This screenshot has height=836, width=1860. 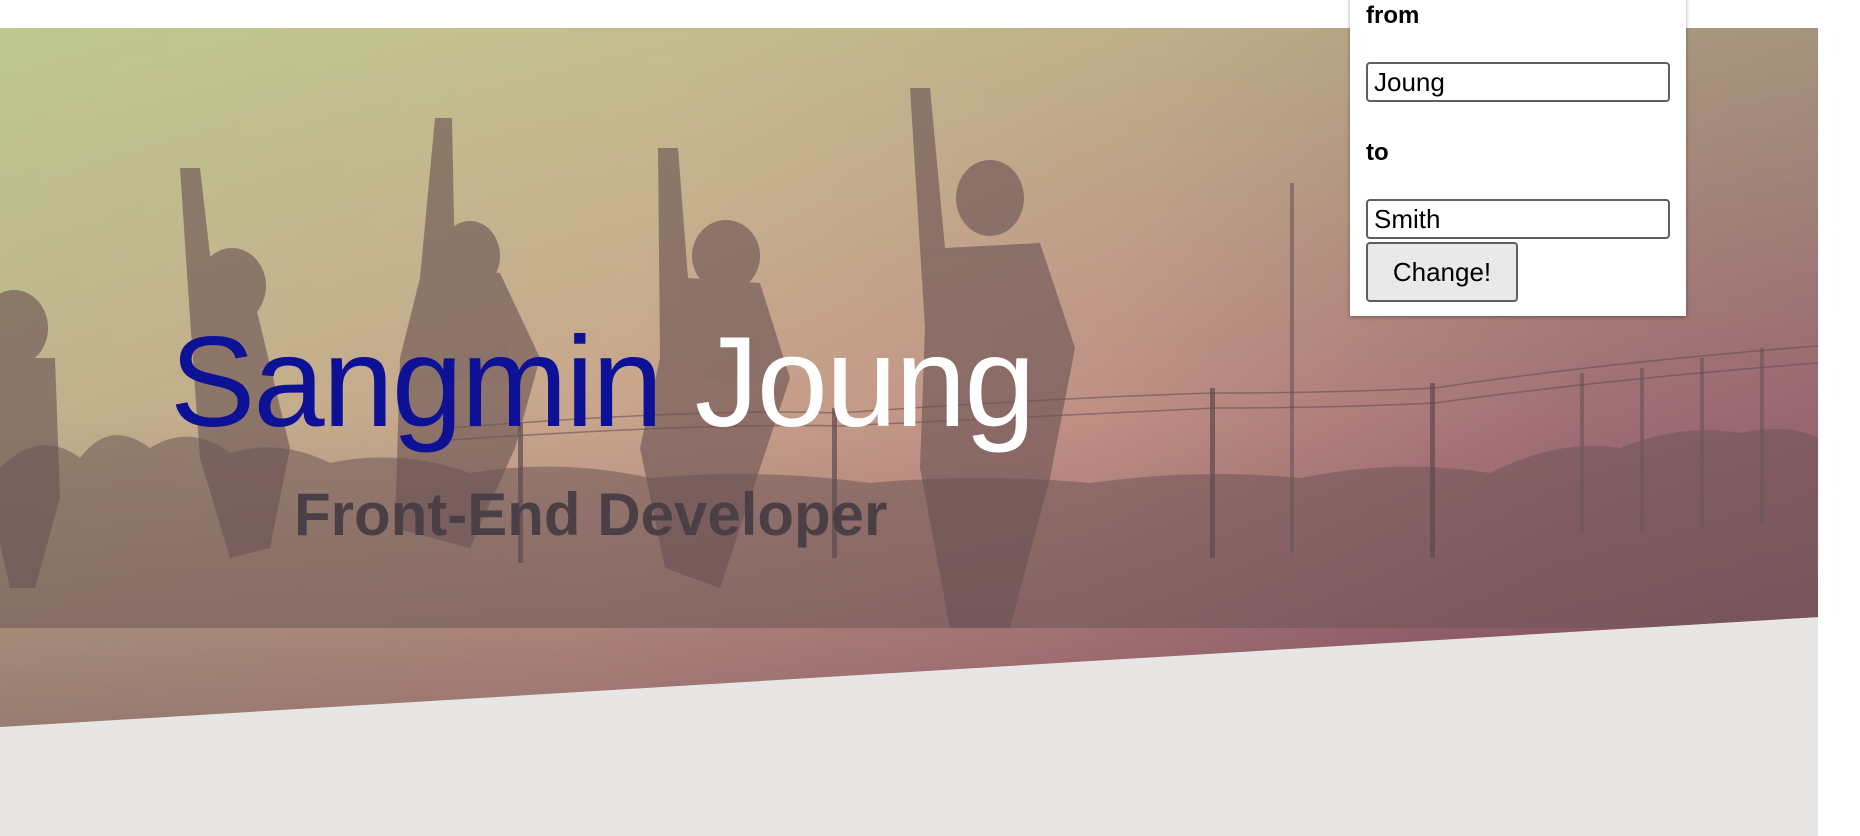 What do you see at coordinates (865, 382) in the screenshot?
I see `last-name: Joung` at bounding box center [865, 382].